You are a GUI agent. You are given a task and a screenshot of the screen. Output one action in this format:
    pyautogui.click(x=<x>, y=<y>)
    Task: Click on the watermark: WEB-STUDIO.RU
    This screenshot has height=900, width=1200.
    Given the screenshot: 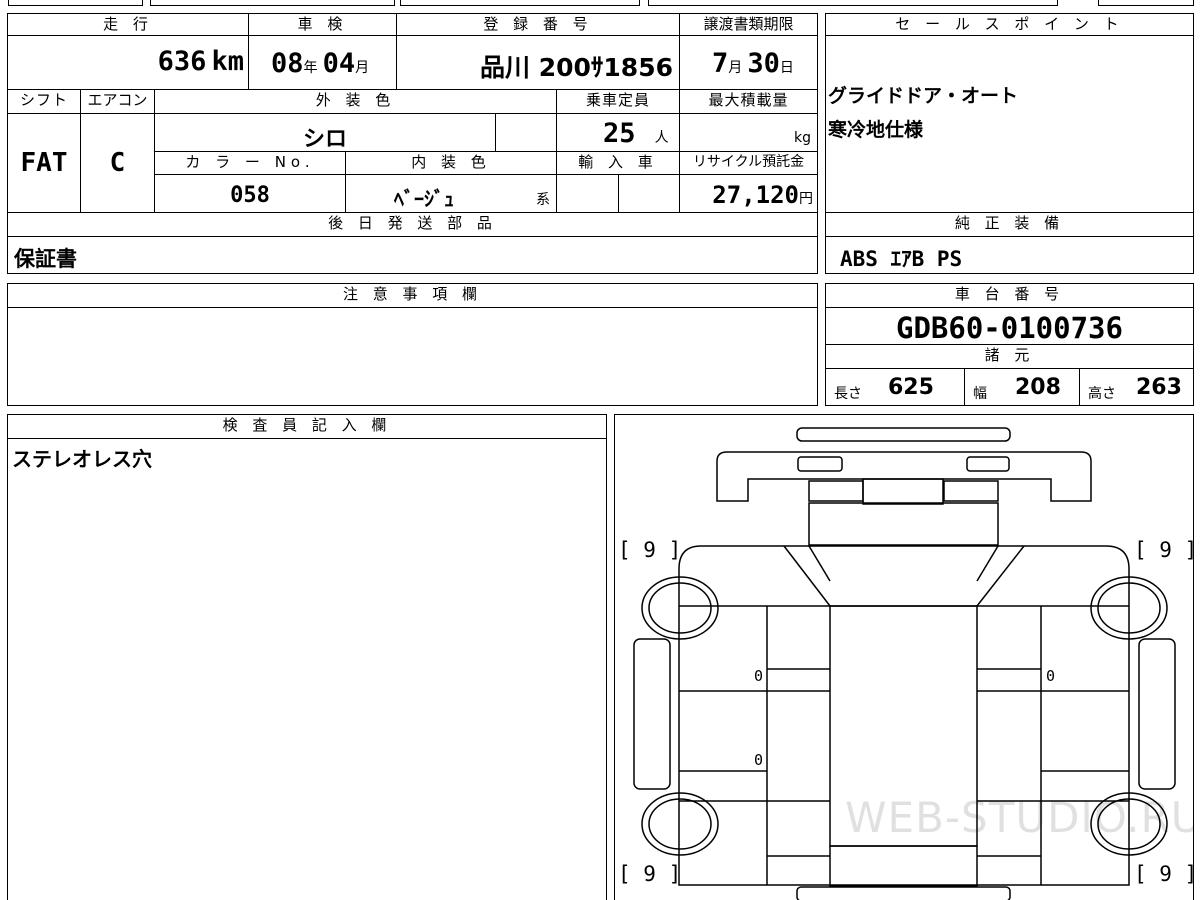 What is the action you would take?
    pyautogui.click(x=1019, y=817)
    